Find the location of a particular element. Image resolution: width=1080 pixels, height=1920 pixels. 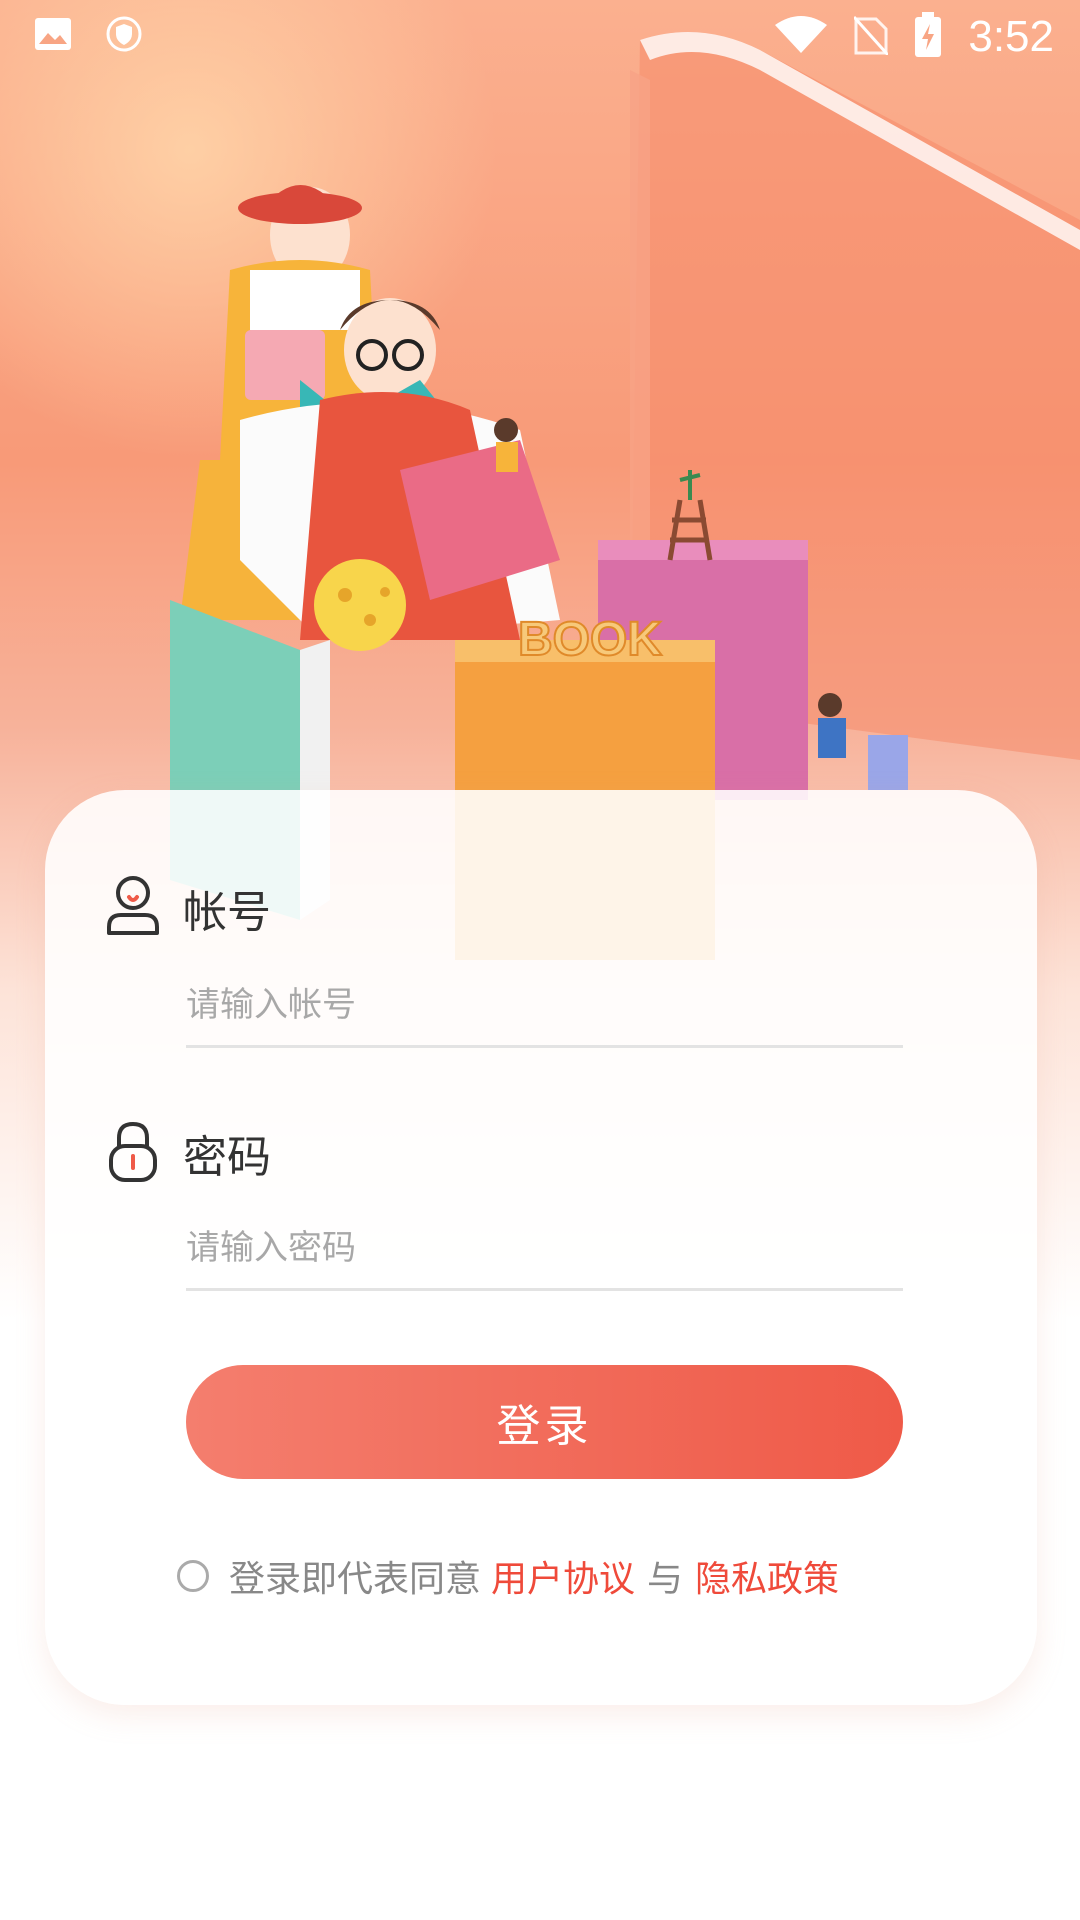

password-input is located at coordinates (544, 1249).